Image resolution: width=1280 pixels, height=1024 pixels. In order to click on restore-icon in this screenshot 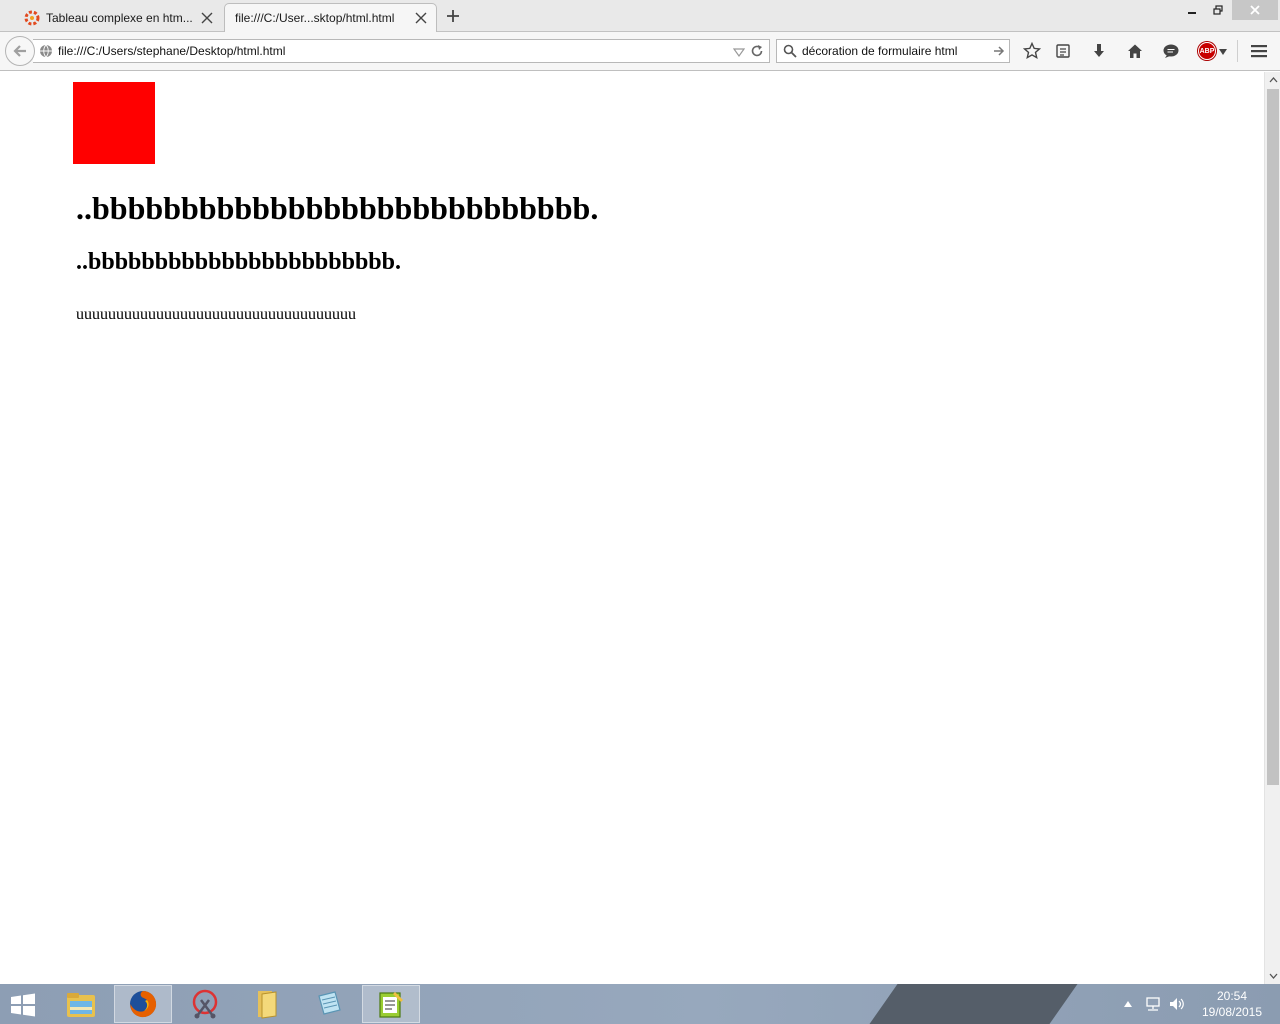, I will do `click(1218, 10)`.